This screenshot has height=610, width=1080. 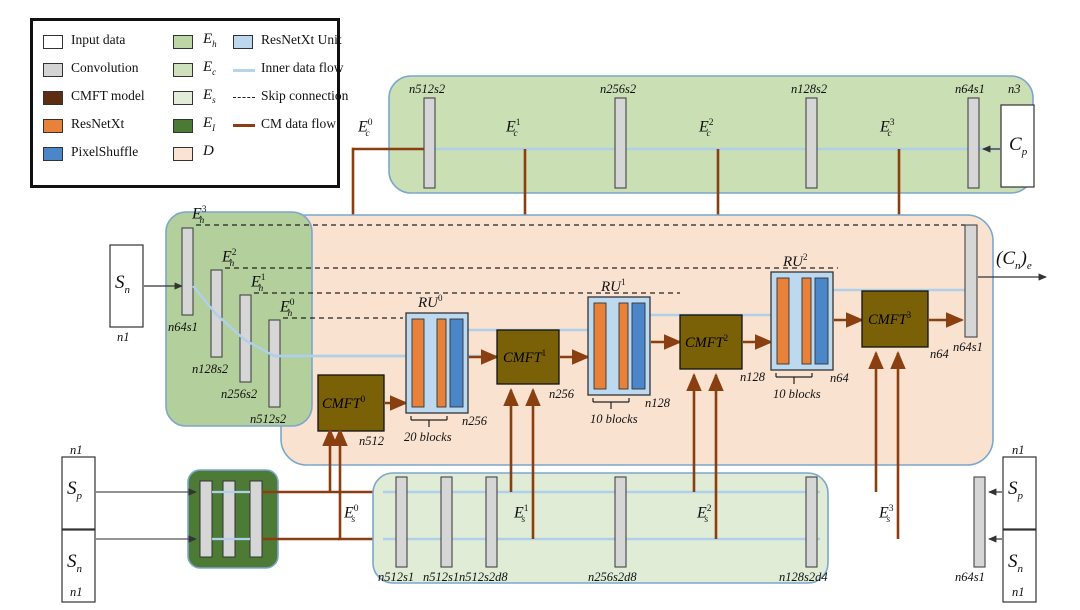 I want to click on eh-tap-0: E0h, so click(x=287, y=308).